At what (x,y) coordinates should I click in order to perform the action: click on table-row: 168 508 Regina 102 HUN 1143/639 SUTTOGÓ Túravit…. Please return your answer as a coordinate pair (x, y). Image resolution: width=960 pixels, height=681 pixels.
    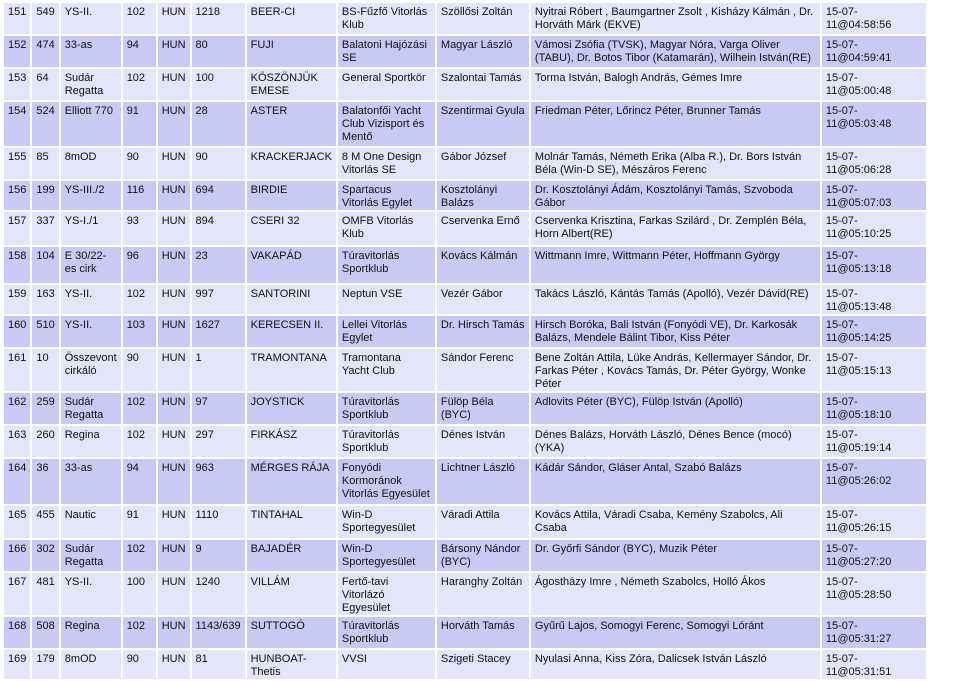
    Looking at the image, I should click on (465, 632).